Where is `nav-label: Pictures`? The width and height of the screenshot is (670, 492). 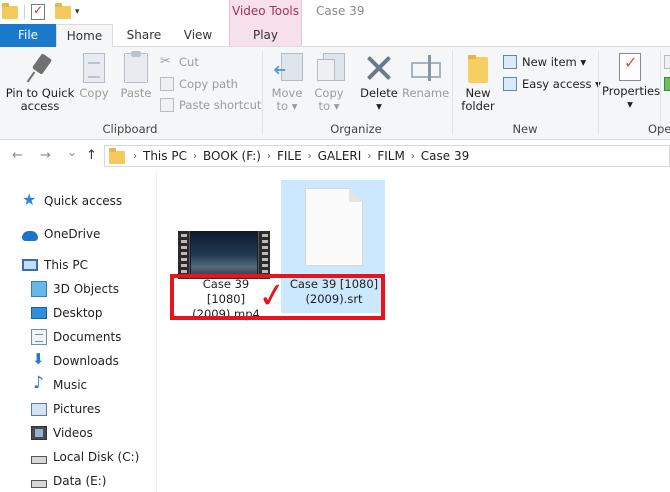 nav-label: Pictures is located at coordinates (77, 409).